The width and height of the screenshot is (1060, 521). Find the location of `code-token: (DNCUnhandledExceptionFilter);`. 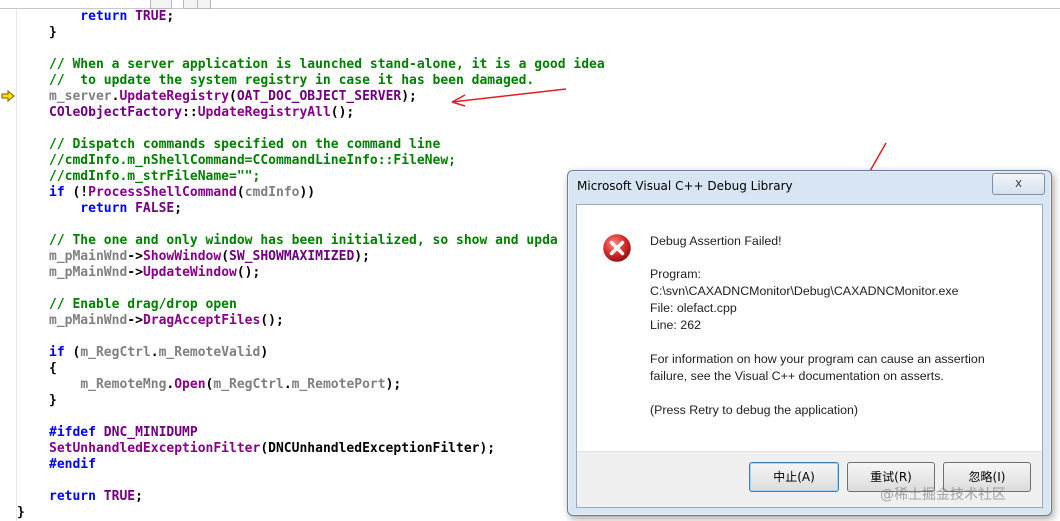

code-token: (DNCUnhandledExceptionFilter); is located at coordinates (378, 448).